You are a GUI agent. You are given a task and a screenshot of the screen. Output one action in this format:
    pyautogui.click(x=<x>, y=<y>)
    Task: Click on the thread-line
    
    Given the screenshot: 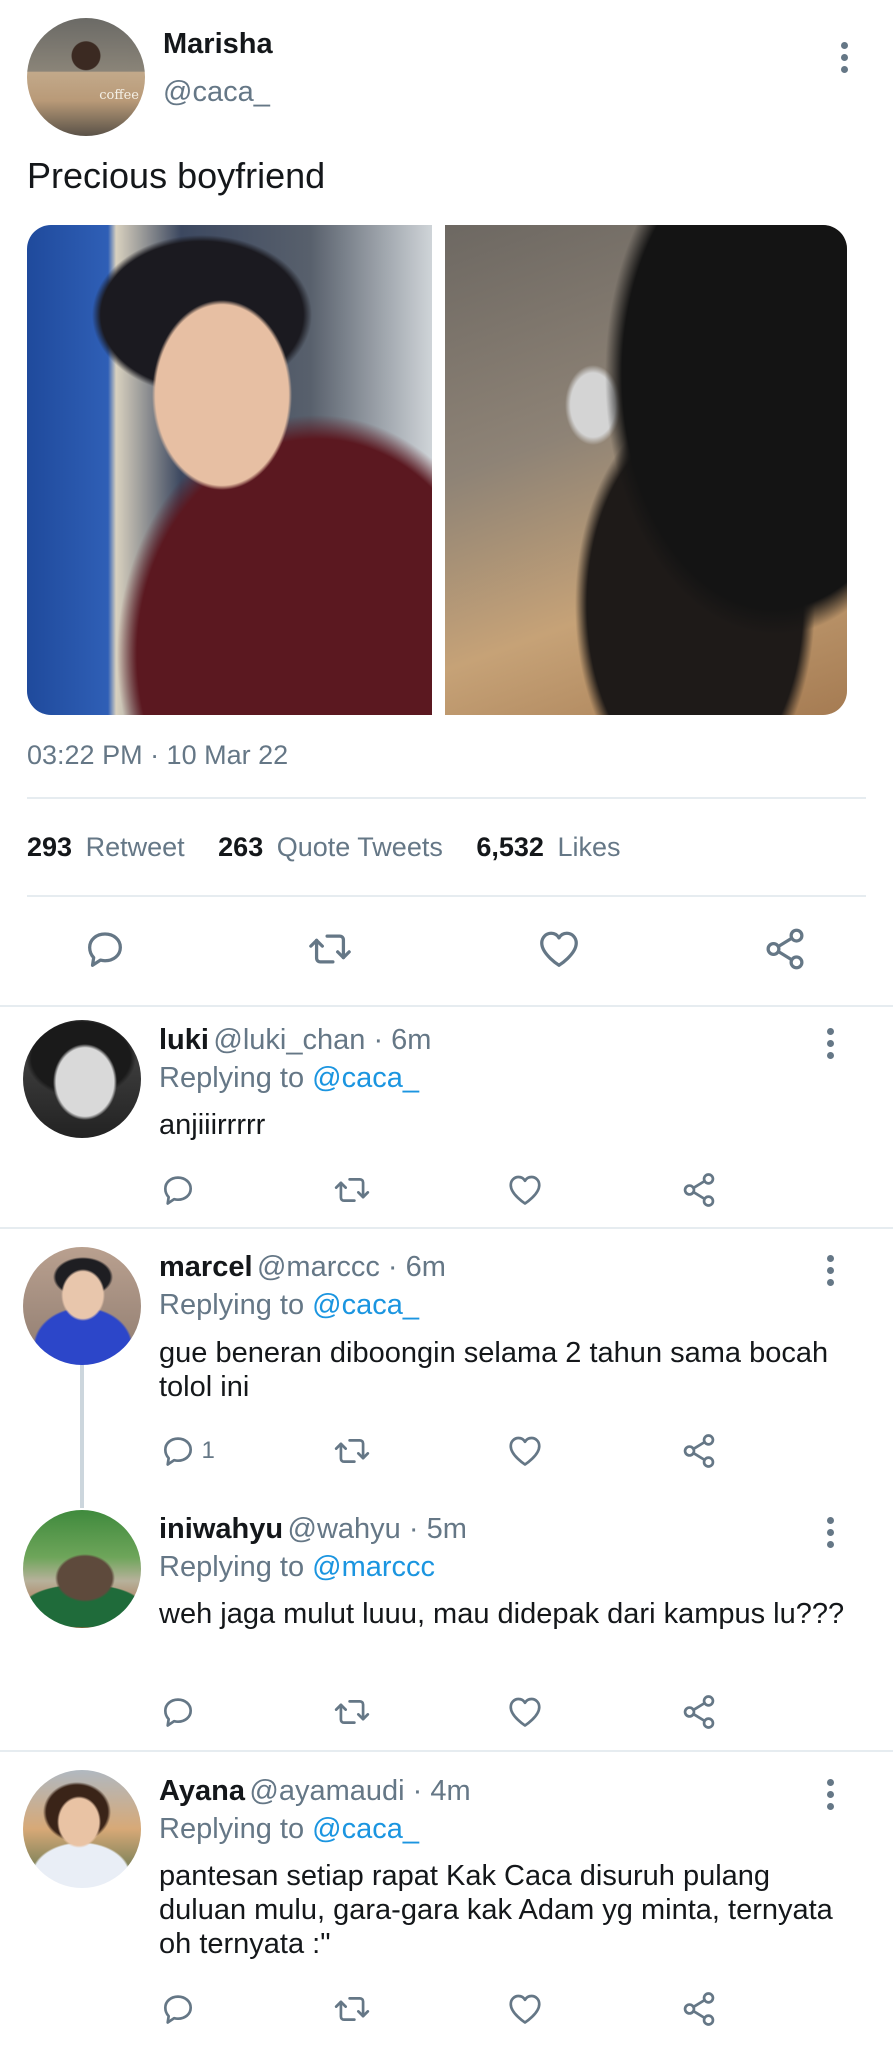 What is the action you would take?
    pyautogui.click(x=82, y=1434)
    